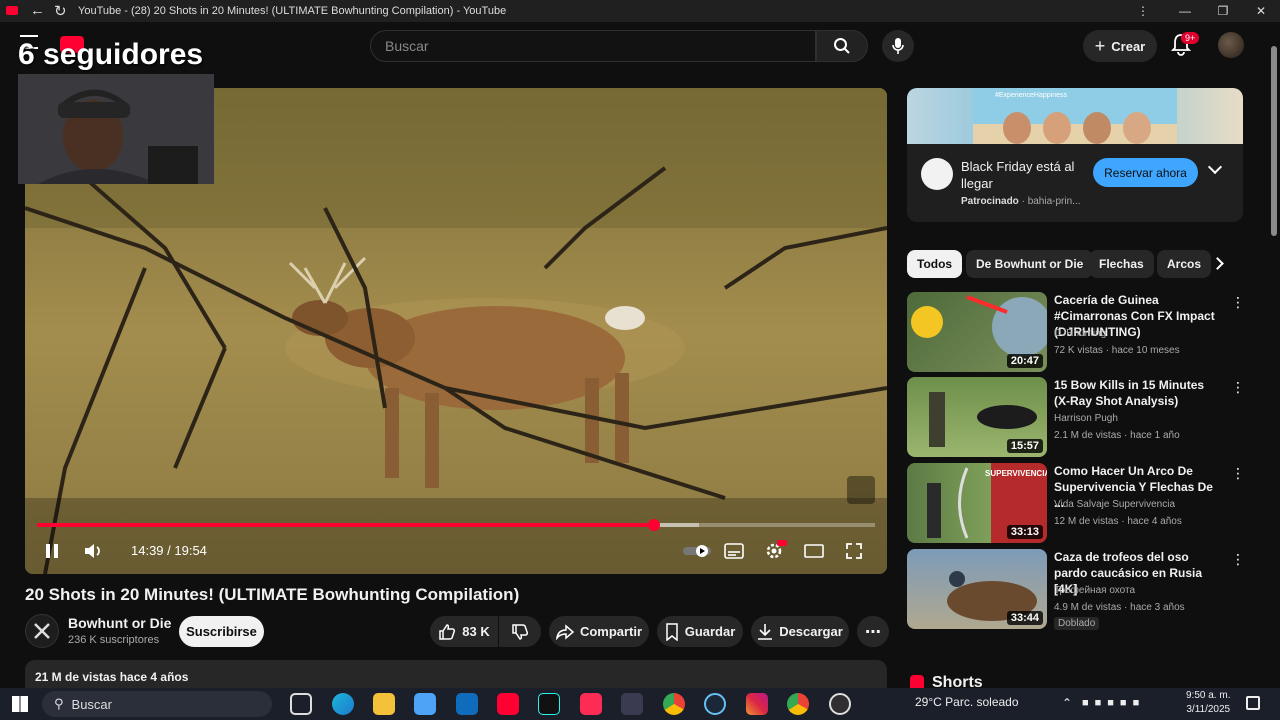 This screenshot has width=1280, height=720. What do you see at coordinates (111, 54) in the screenshot?
I see `follower-count-overlay: 6 seguidores` at bounding box center [111, 54].